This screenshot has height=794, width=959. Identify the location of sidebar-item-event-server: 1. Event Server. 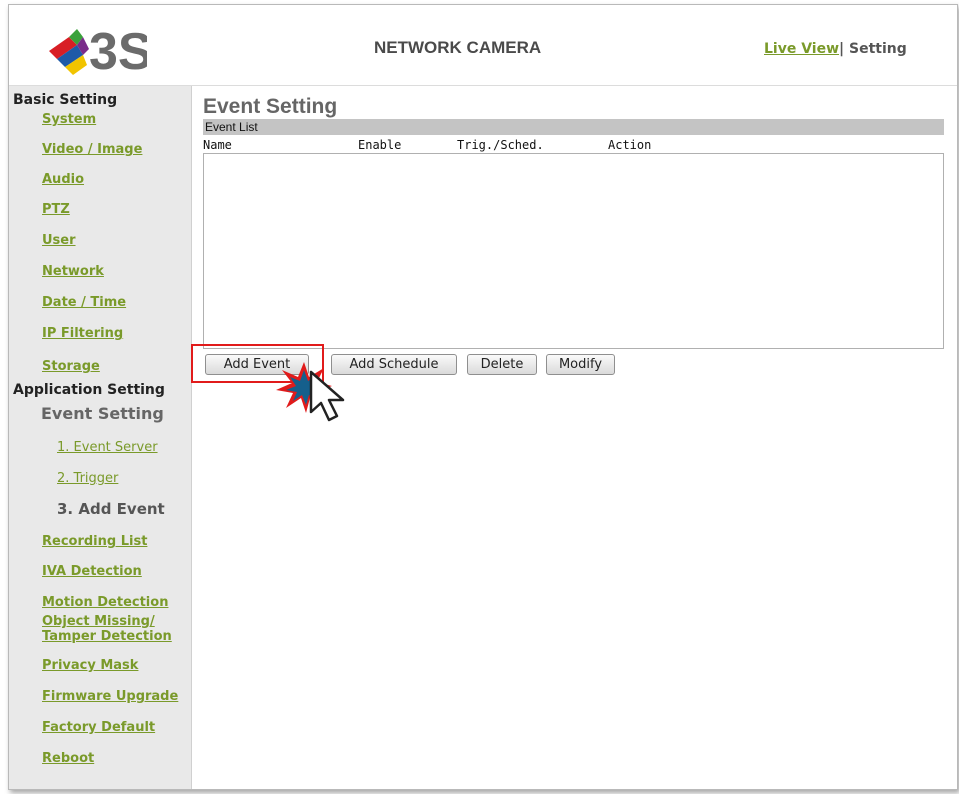
(107, 447).